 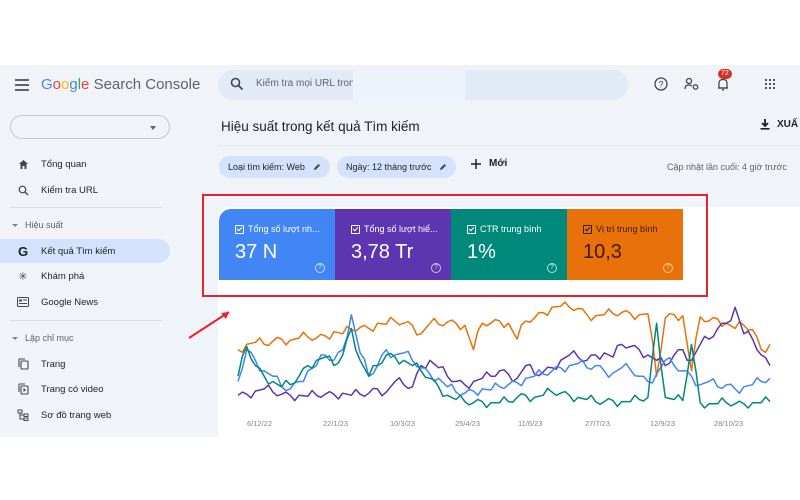 I want to click on help-icon: ?, so click(x=661, y=84).